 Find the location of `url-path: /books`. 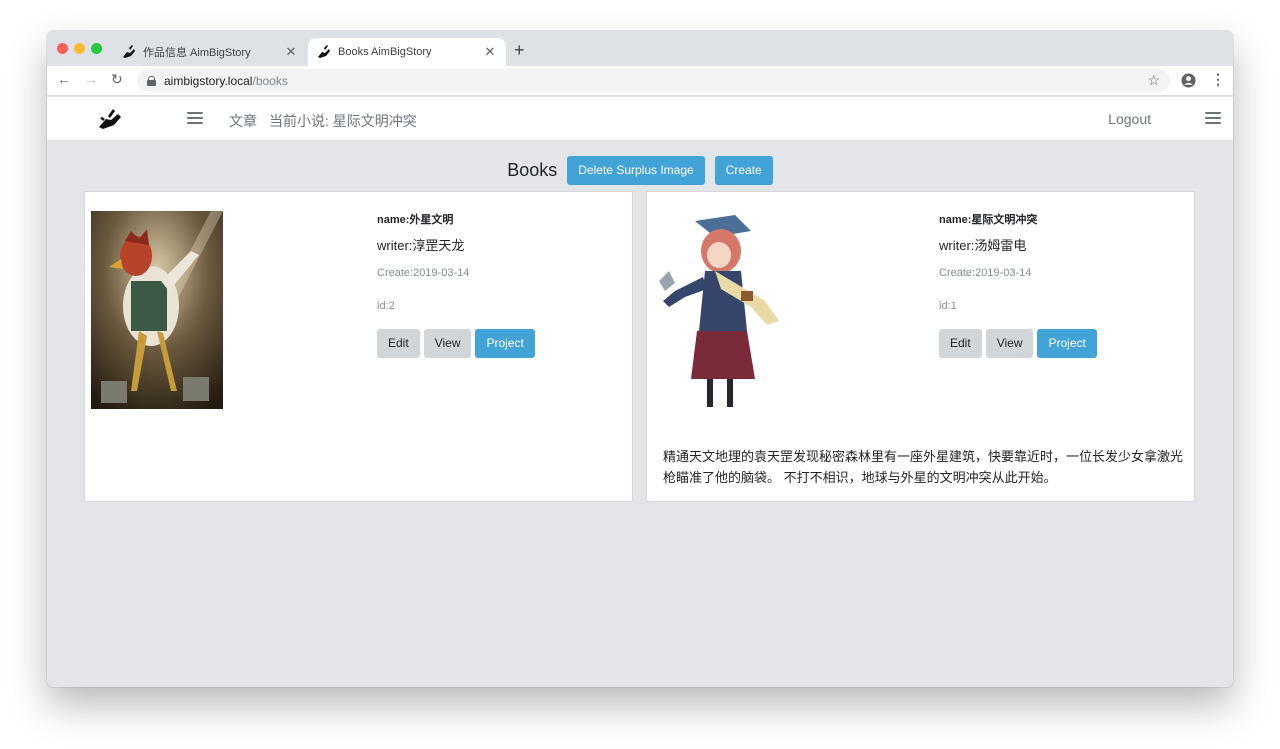

url-path: /books is located at coordinates (270, 80).